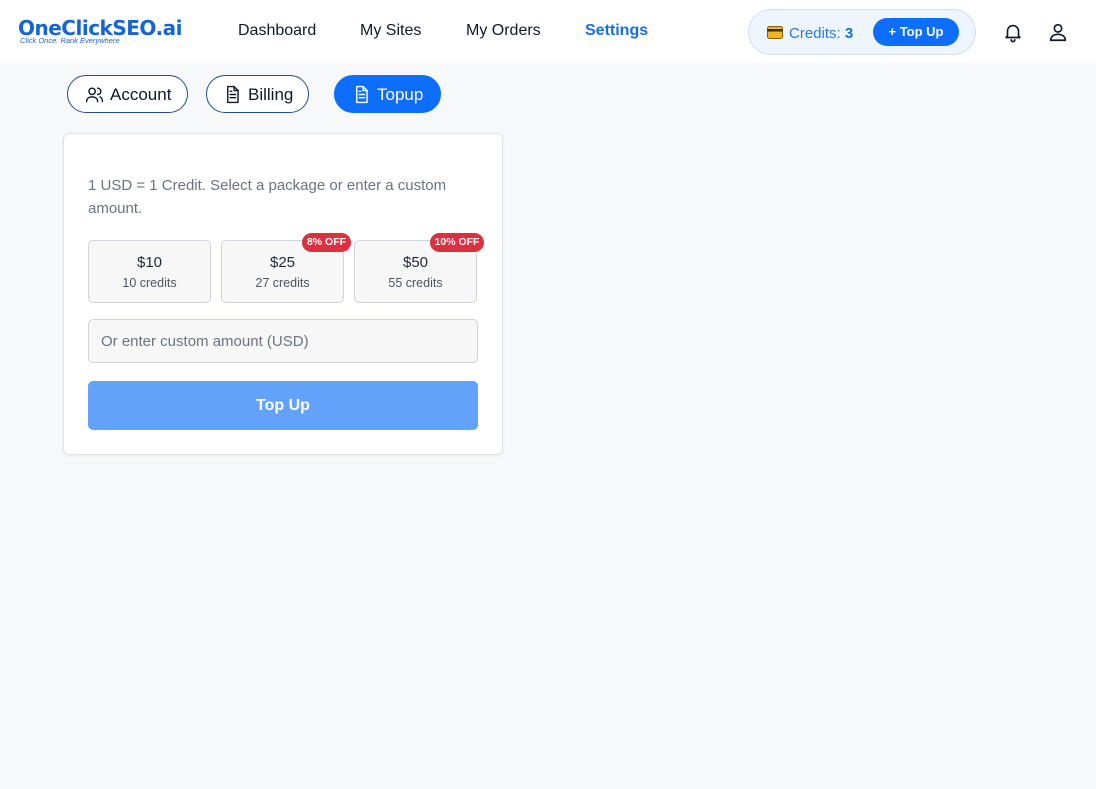 This screenshot has width=1096, height=789. What do you see at coordinates (616, 31) in the screenshot?
I see `nav-settings: Settings` at bounding box center [616, 31].